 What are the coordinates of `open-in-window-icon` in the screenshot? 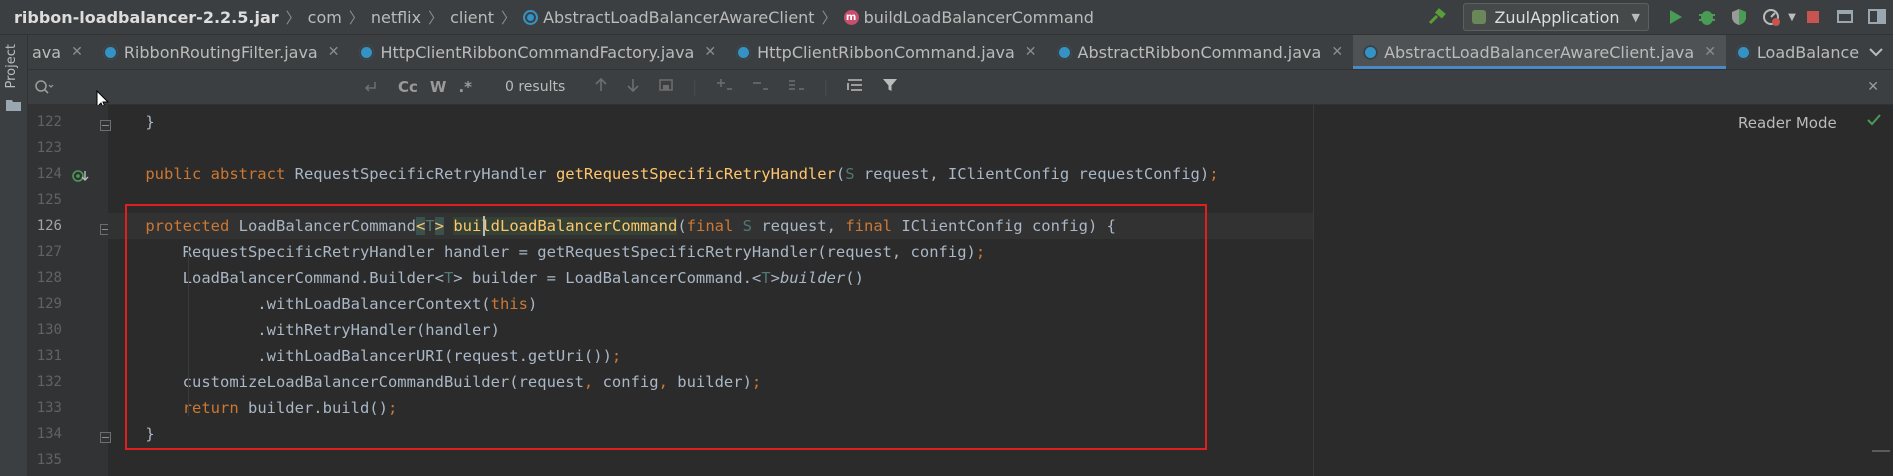 It's located at (666, 87).